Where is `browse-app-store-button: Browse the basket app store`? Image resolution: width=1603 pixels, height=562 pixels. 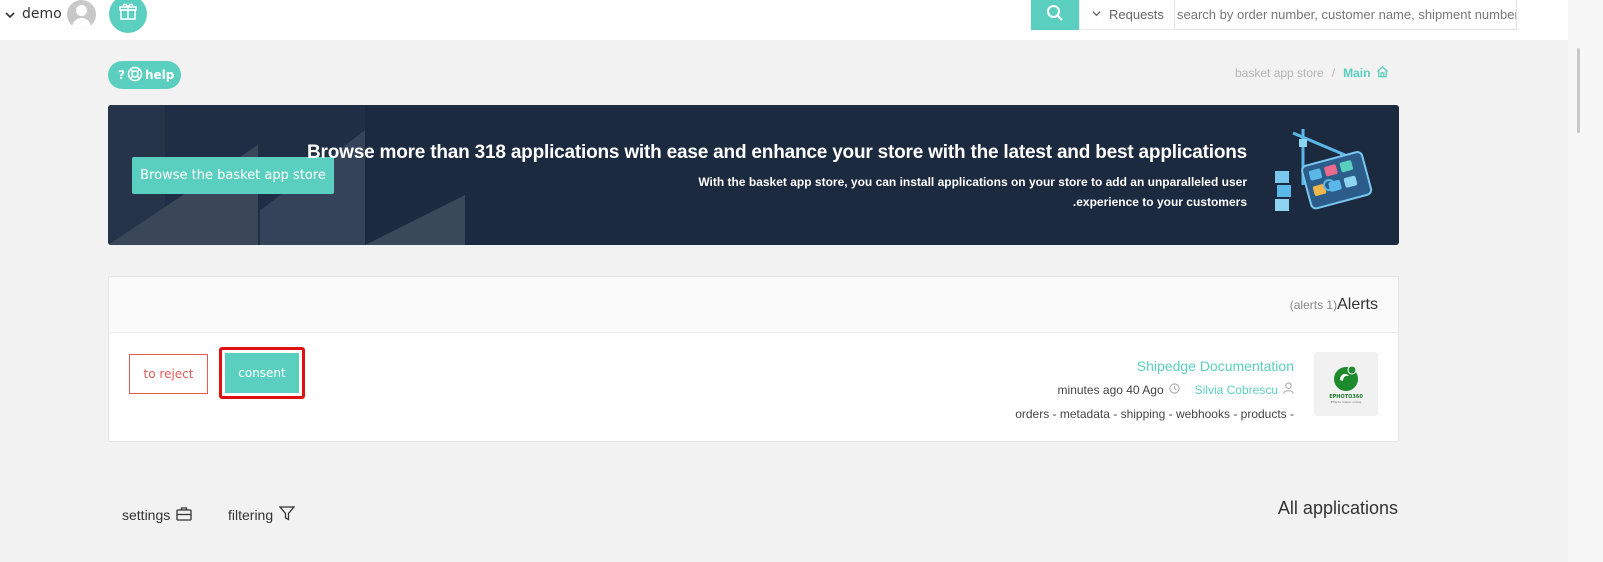
browse-app-store-button: Browse the basket app store is located at coordinates (233, 175).